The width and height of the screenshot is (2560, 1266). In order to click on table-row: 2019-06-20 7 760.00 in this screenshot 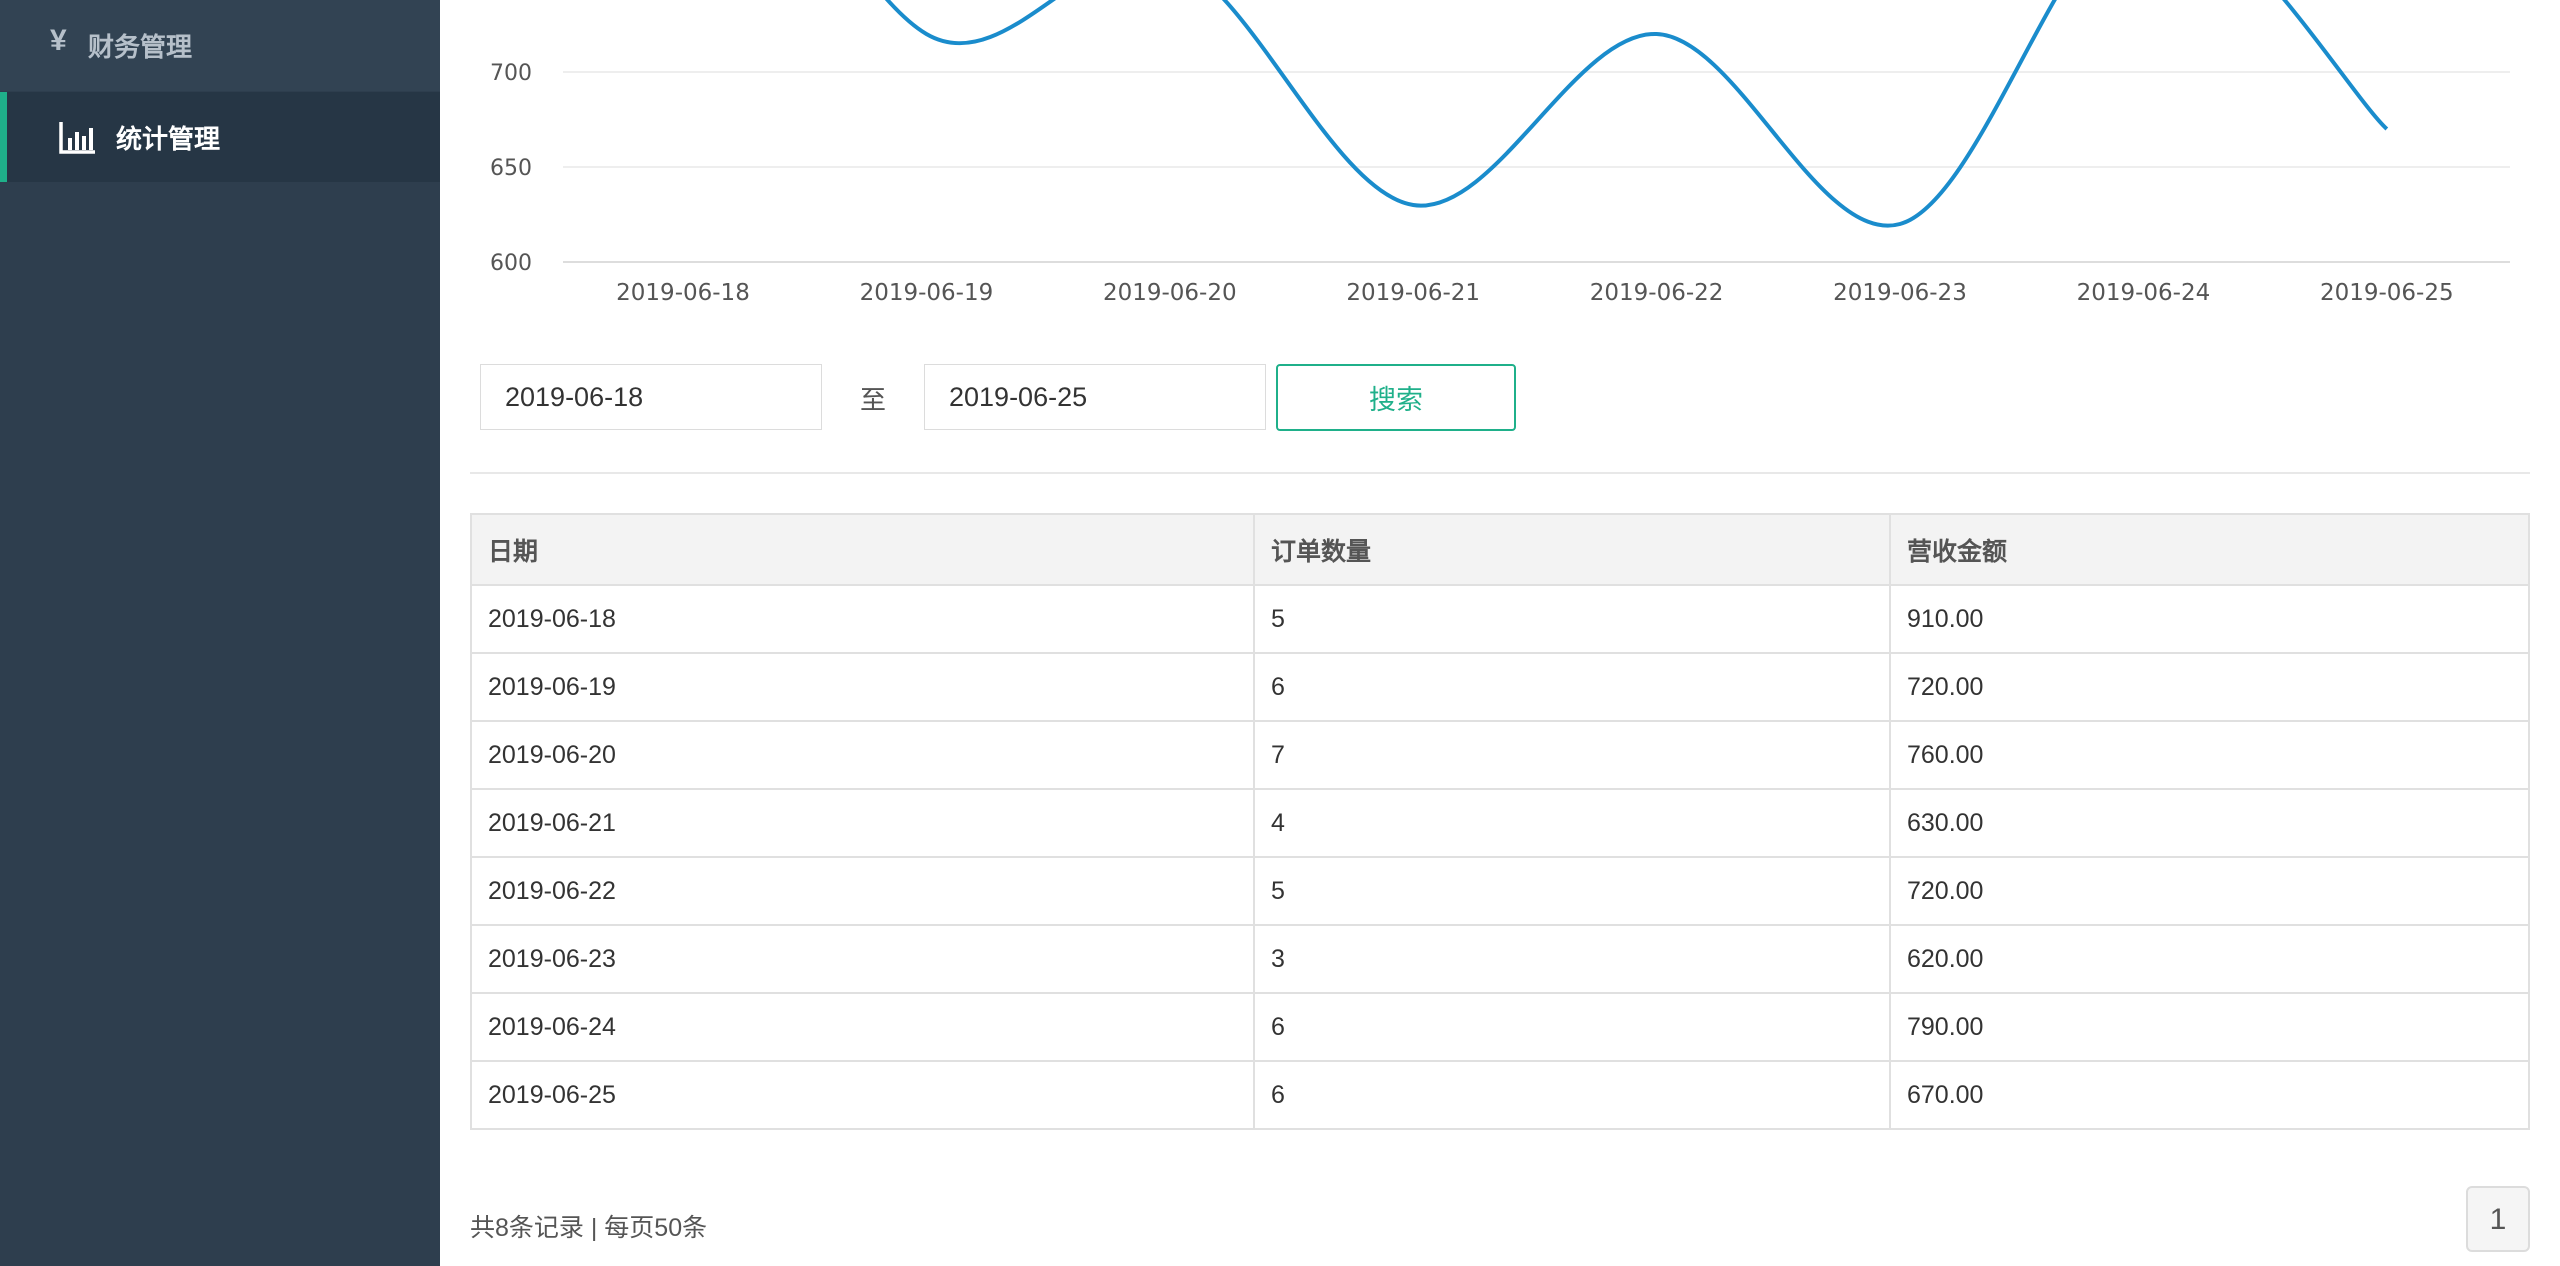, I will do `click(1500, 755)`.